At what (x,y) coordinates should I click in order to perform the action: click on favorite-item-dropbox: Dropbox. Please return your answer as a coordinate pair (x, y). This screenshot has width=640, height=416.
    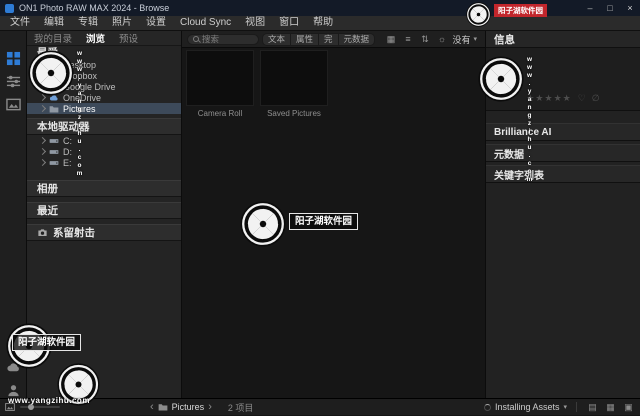
    Looking at the image, I should click on (104, 75).